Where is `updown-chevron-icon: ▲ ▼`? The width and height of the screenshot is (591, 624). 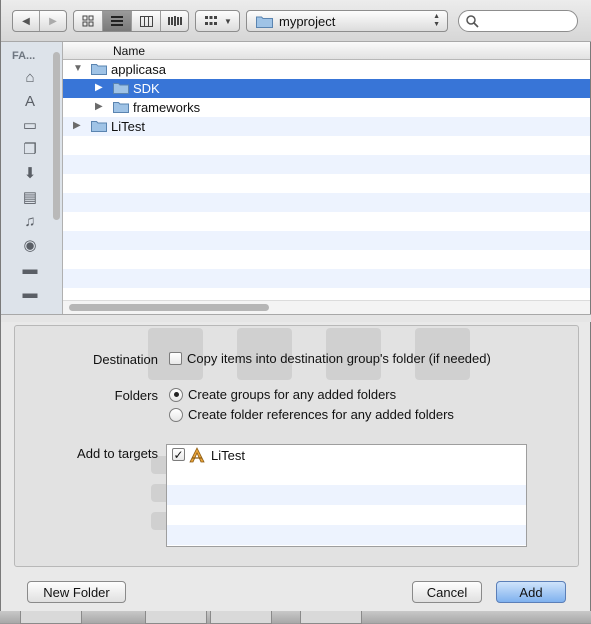 updown-chevron-icon: ▲ ▼ is located at coordinates (436, 20).